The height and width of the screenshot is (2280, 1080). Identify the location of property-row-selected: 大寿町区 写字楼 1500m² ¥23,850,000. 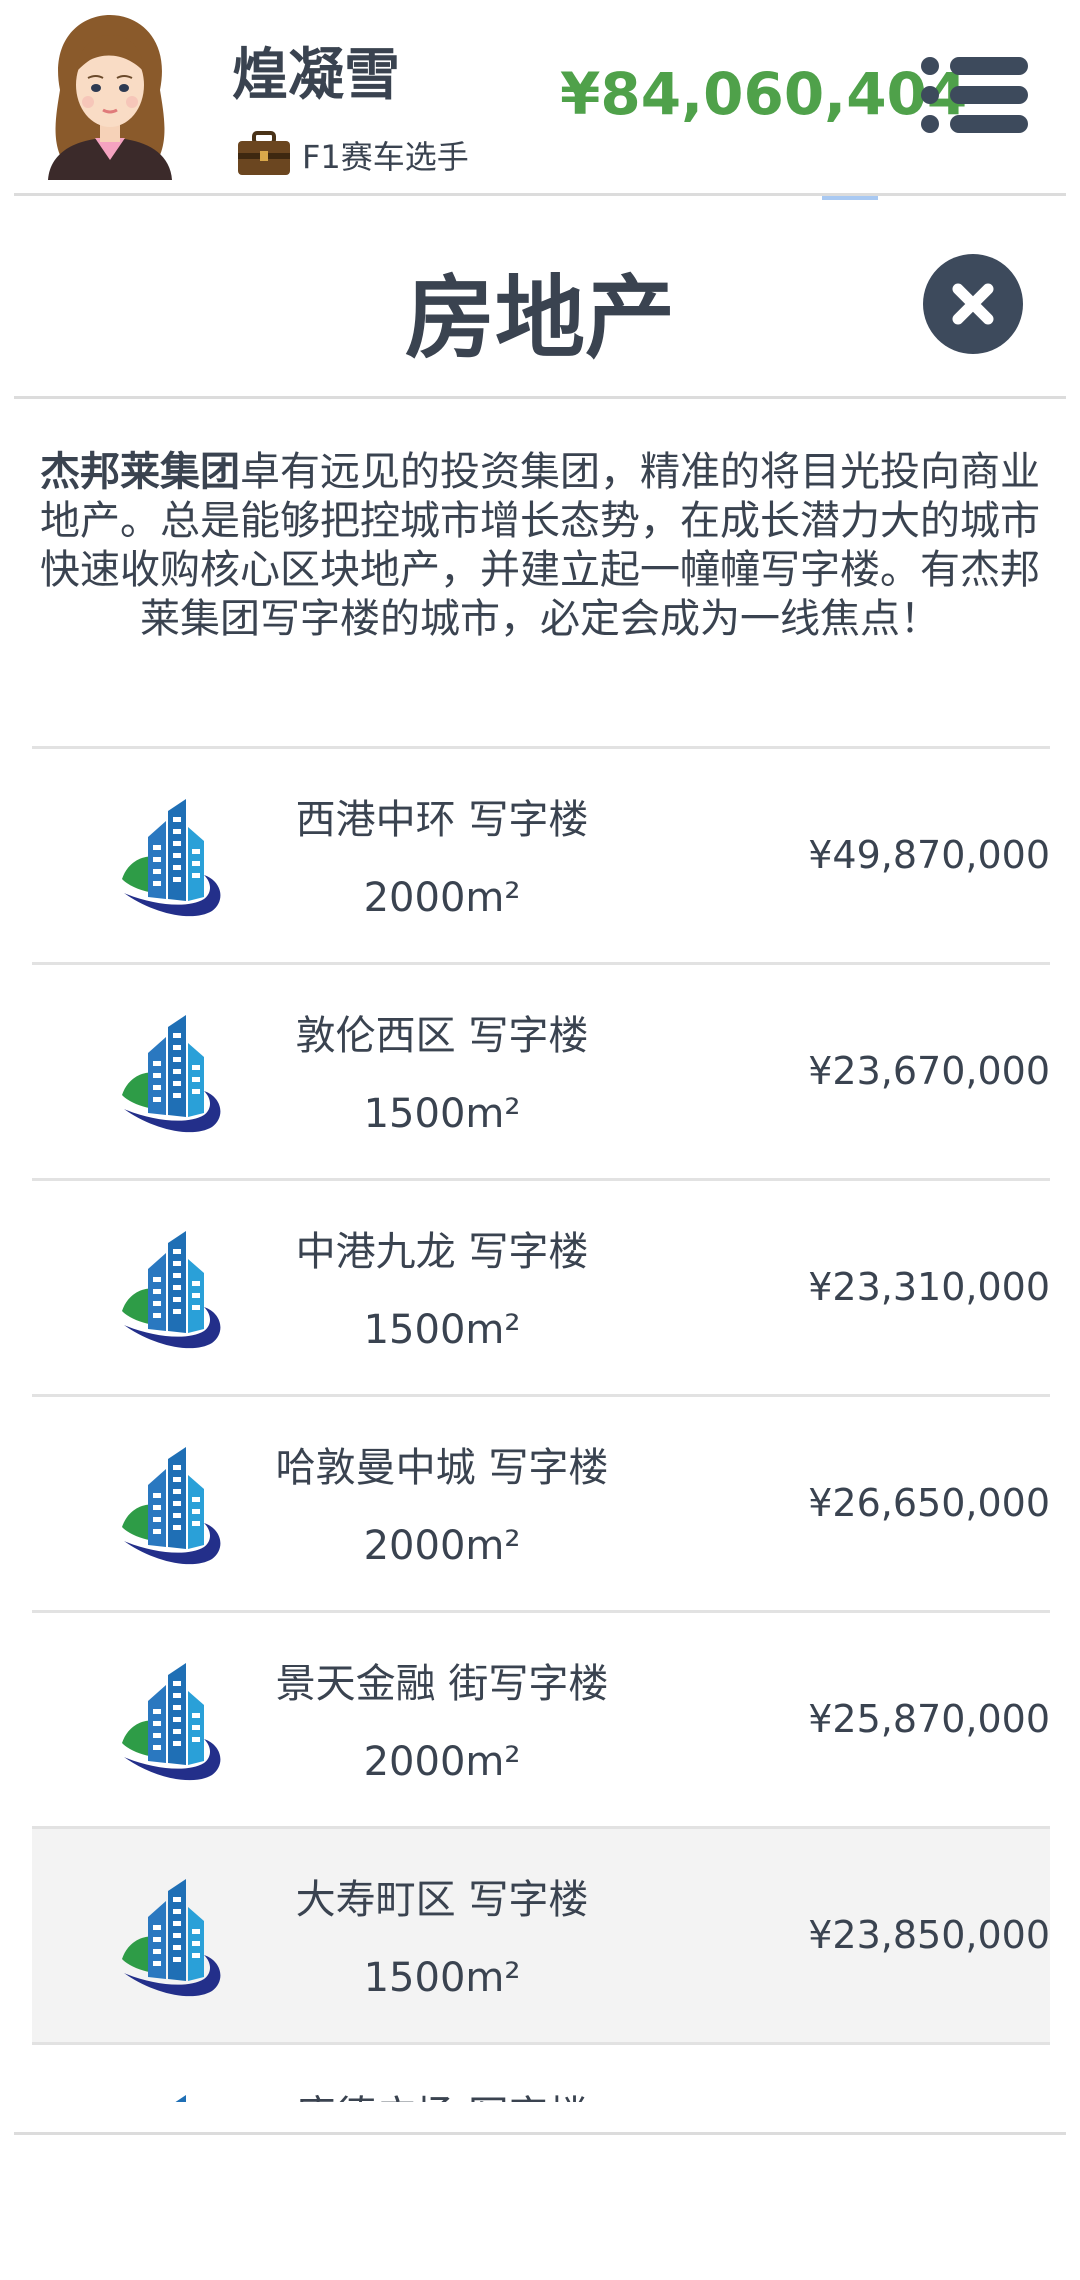
(541, 1934).